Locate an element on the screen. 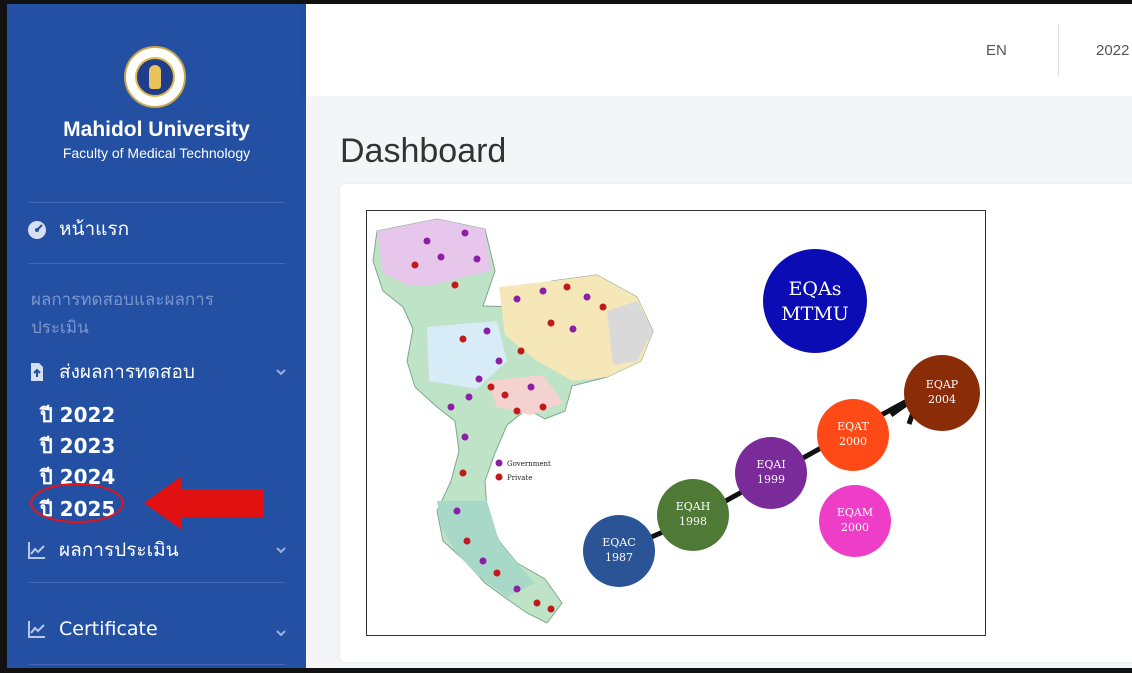  program-year: 2004 is located at coordinates (942, 399).